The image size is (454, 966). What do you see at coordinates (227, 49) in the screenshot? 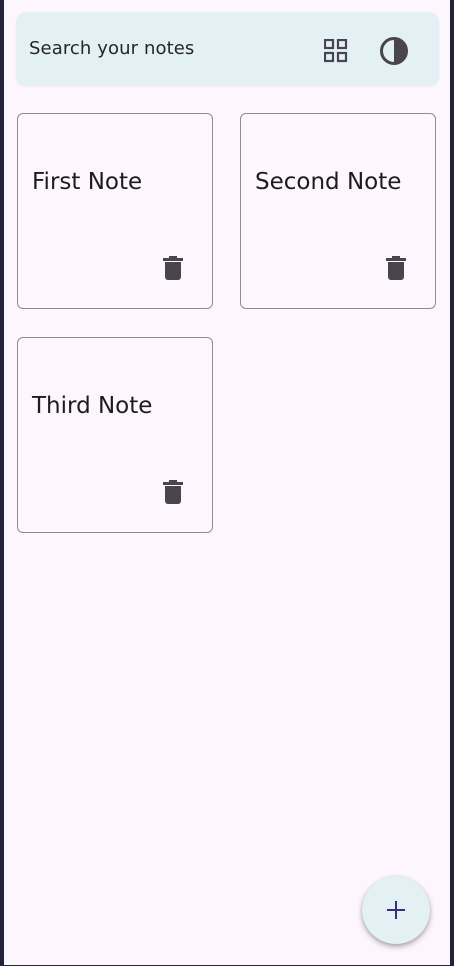
I see `search-bar: Search your notes` at bounding box center [227, 49].